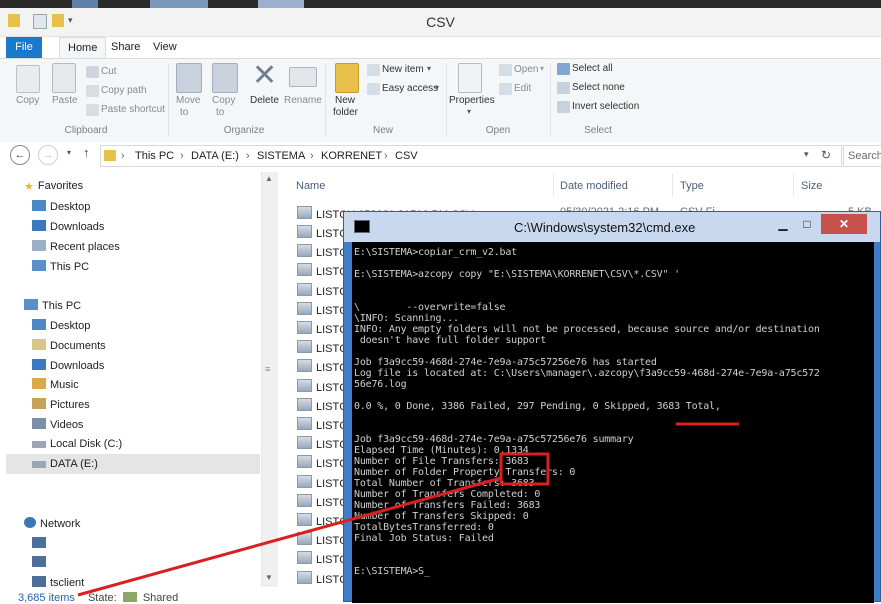  What do you see at coordinates (289, 536) in the screenshot?
I see `annotation-arrow-line` at bounding box center [289, 536].